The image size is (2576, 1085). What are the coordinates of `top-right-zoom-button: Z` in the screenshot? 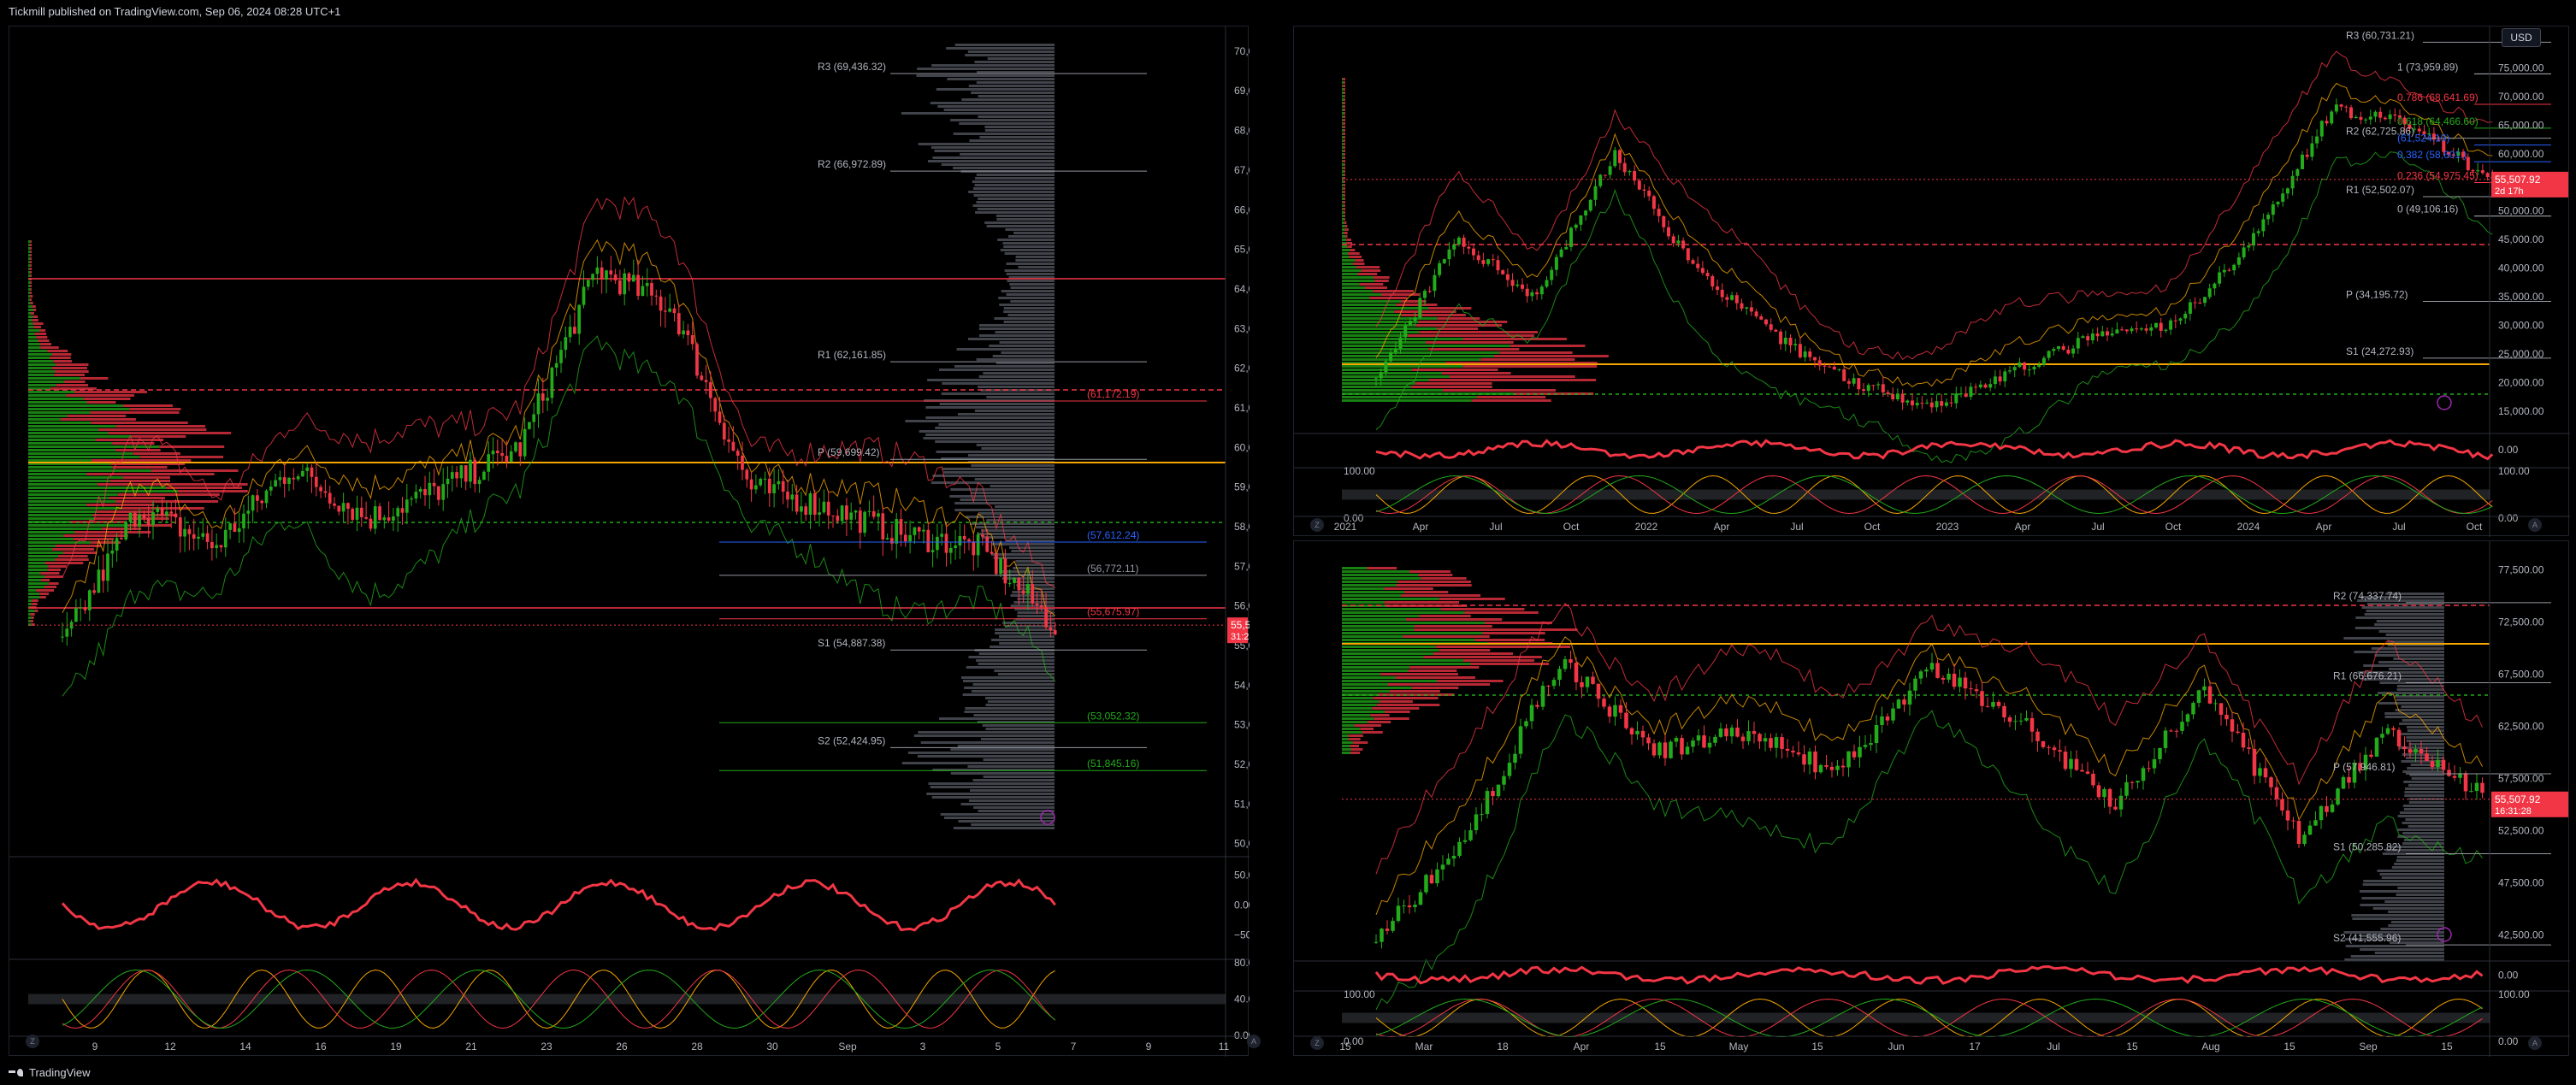 It's located at (1317, 525).